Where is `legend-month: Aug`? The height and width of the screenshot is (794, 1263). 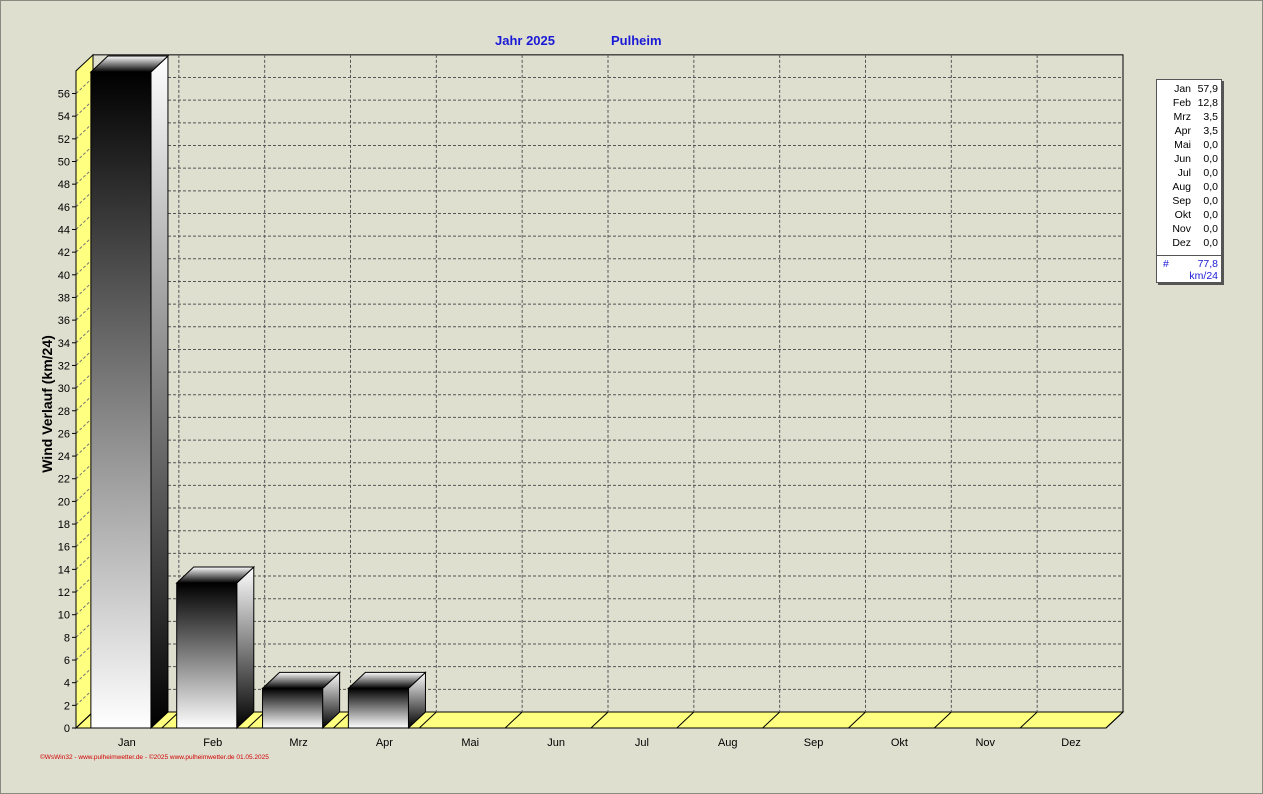
legend-month: Aug is located at coordinates (1181, 187).